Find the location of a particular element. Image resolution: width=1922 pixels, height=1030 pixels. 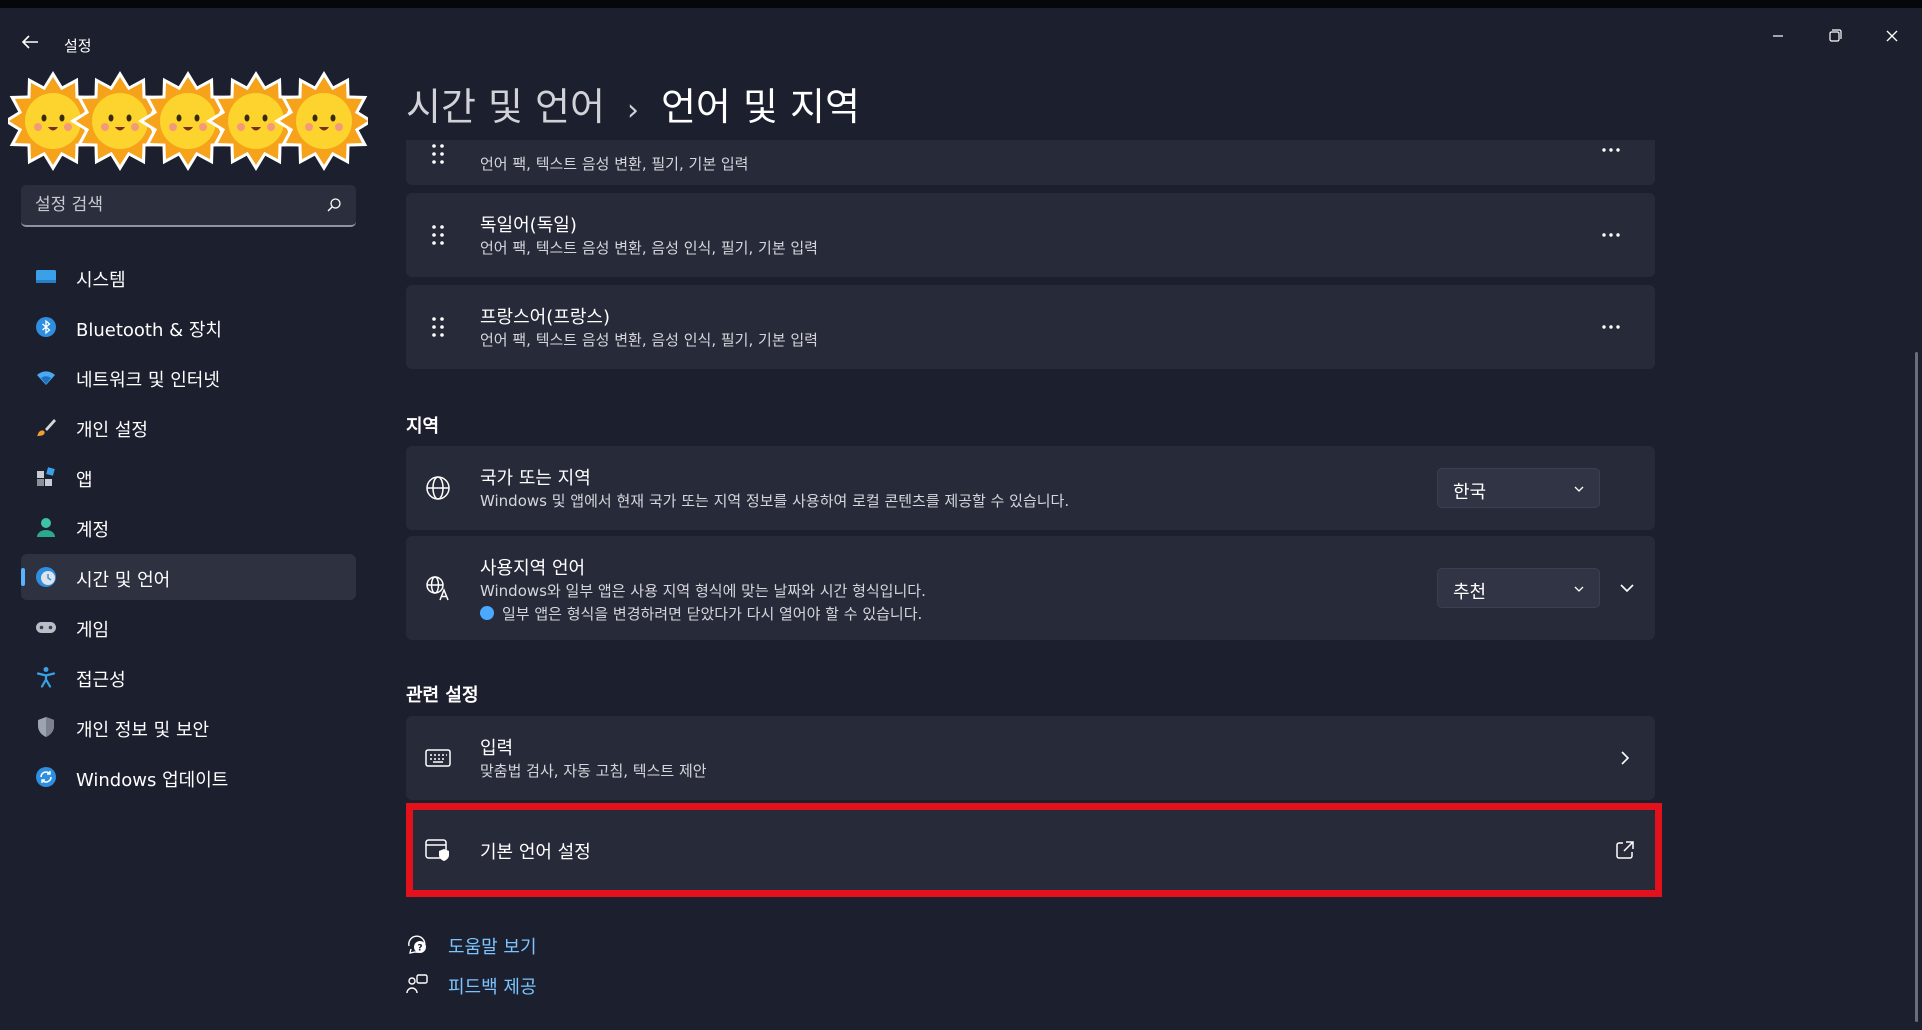

sidebar-item-windows-update: Windows 업데이트 is located at coordinates (188, 777).